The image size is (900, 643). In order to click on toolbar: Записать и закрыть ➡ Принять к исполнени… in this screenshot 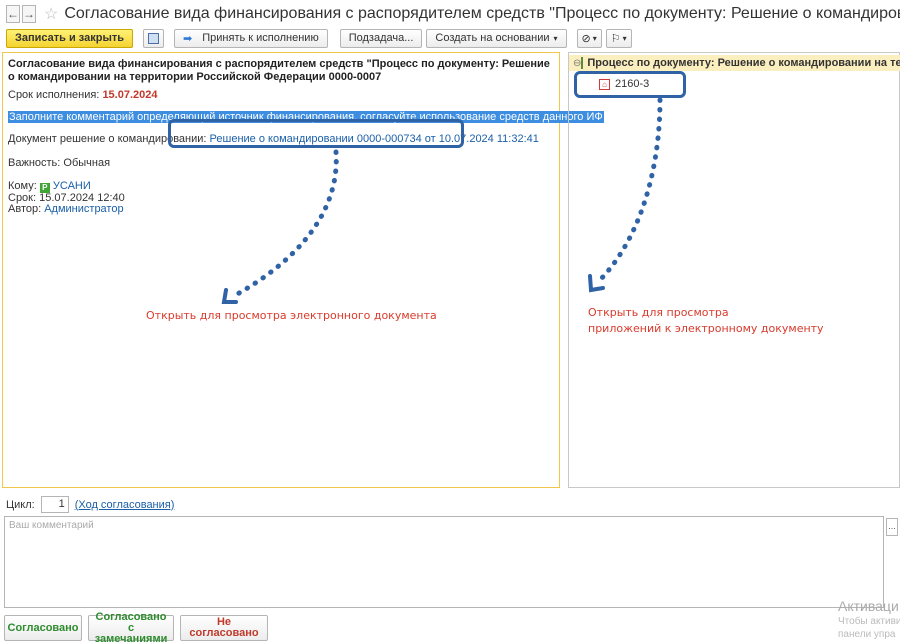, I will do `click(319, 38)`.